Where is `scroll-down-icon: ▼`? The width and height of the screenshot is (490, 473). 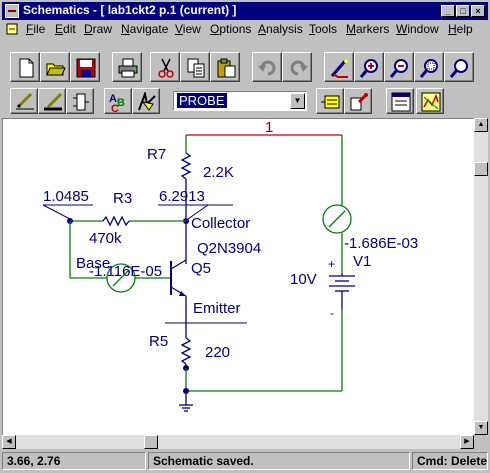
scroll-down-icon: ▼ is located at coordinates (481, 428).